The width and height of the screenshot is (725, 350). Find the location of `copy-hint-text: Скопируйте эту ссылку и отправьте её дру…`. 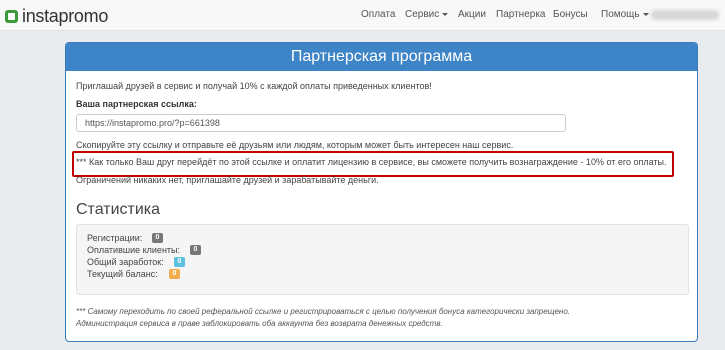

copy-hint-text: Скопируйте эту ссылку и отправьте её дру… is located at coordinates (295, 145).